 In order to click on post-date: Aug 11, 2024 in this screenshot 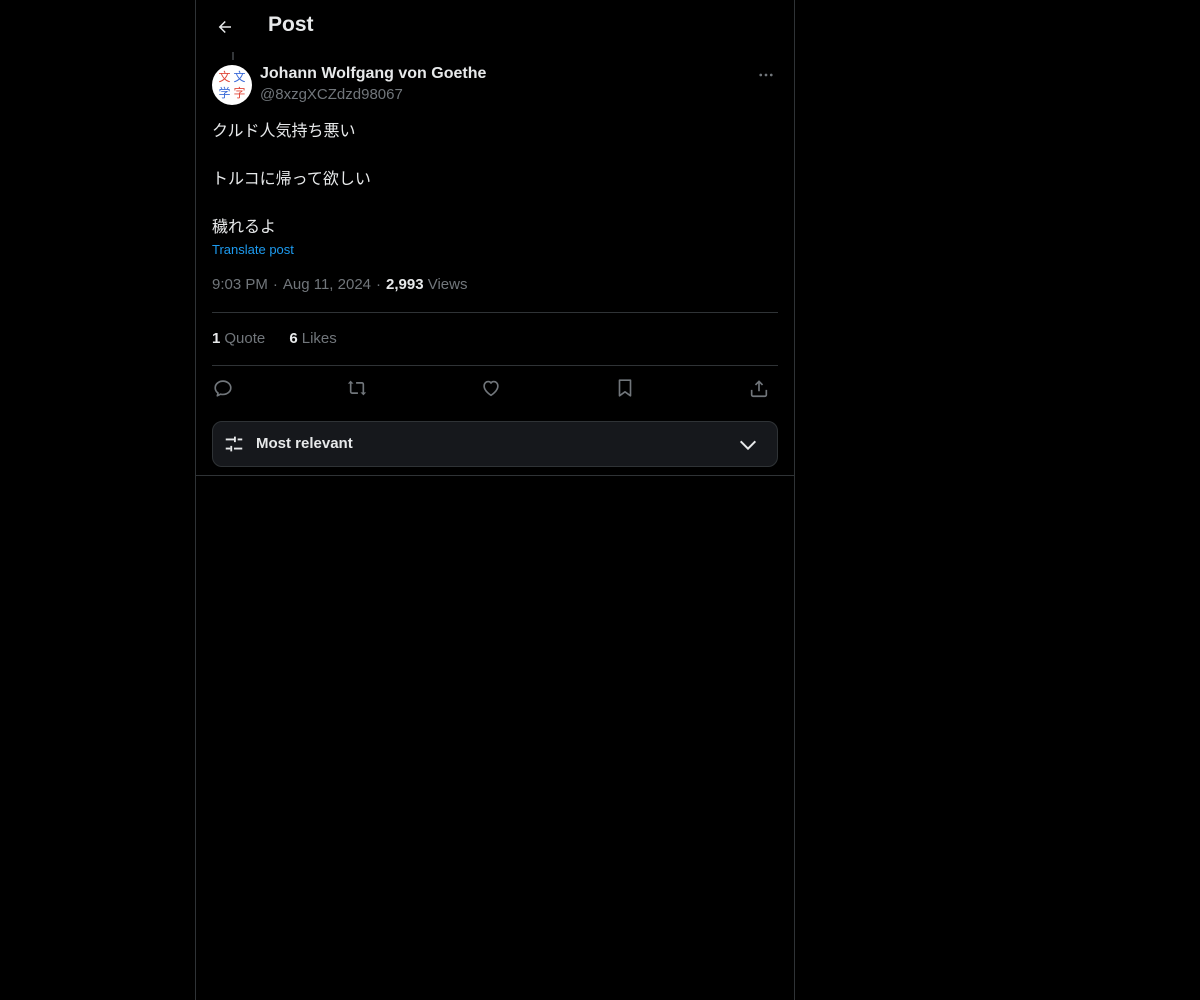, I will do `click(327, 284)`.